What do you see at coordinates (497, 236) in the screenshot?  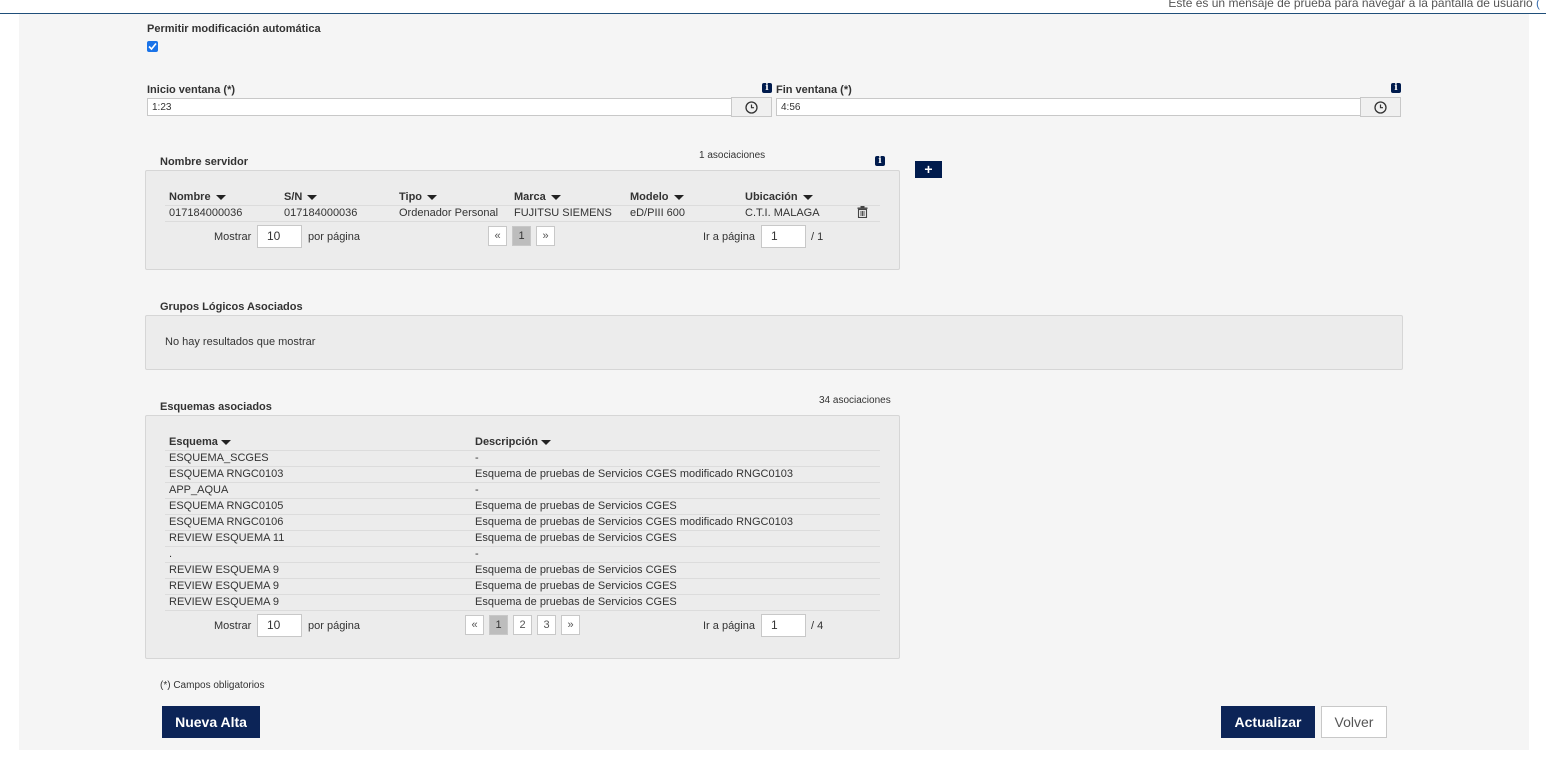 I see `servers-prev-page: «` at bounding box center [497, 236].